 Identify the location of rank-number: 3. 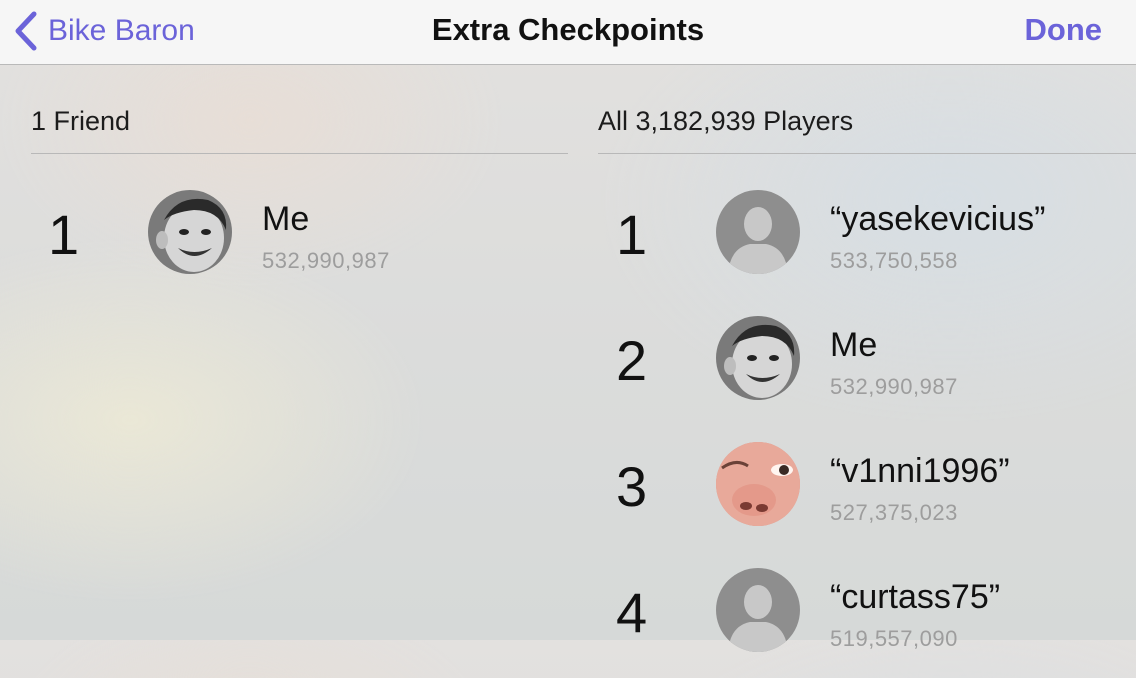
(632, 486).